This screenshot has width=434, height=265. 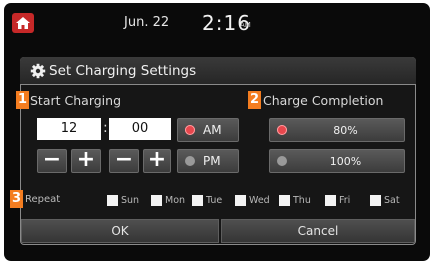 I want to click on wed-label: Wed, so click(x=259, y=200).